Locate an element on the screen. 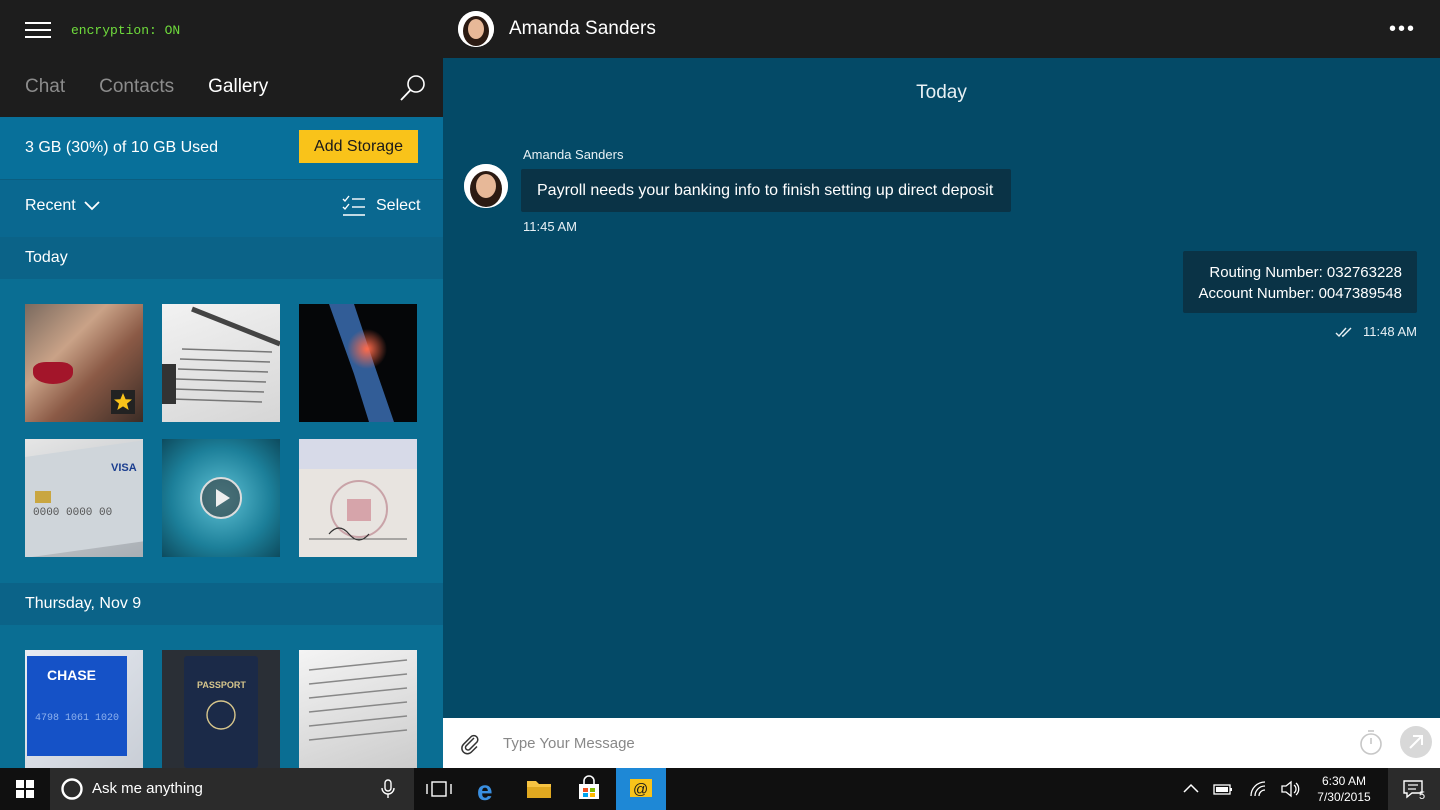 The width and height of the screenshot is (1440, 810). start-button is located at coordinates (25, 789).